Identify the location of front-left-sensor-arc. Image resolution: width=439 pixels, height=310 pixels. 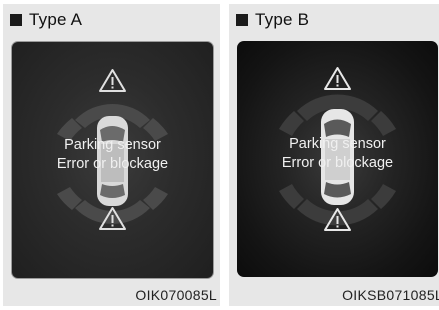
(291, 123).